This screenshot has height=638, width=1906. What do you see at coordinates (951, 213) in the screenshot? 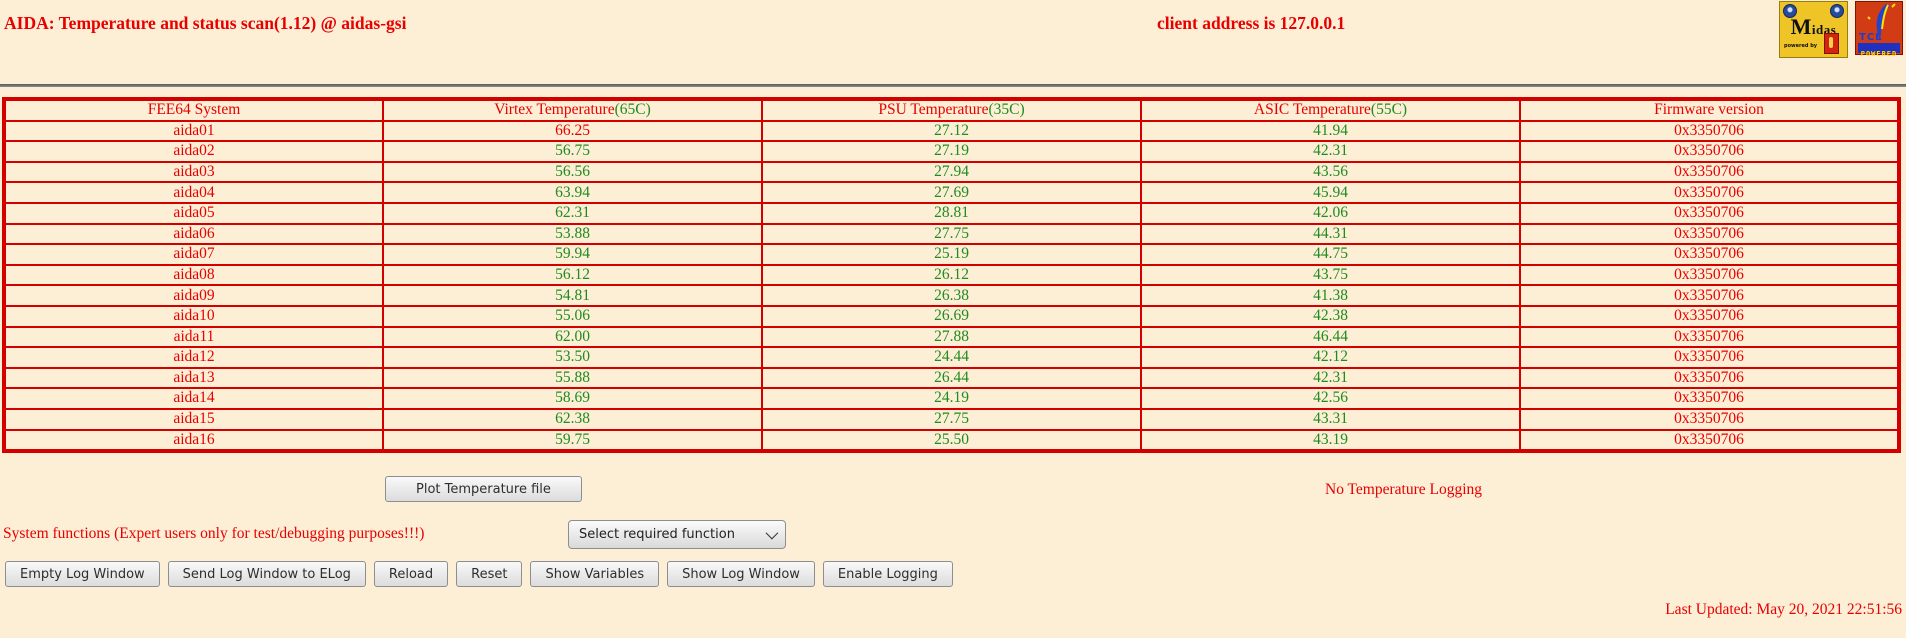
I see `table-row: aida05 62.31 28.81 42.06 0x3350706` at bounding box center [951, 213].